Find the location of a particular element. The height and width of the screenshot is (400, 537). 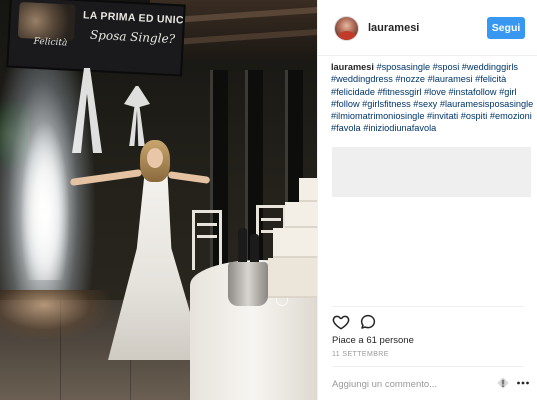

white-bow is located at coordinates (137, 116).